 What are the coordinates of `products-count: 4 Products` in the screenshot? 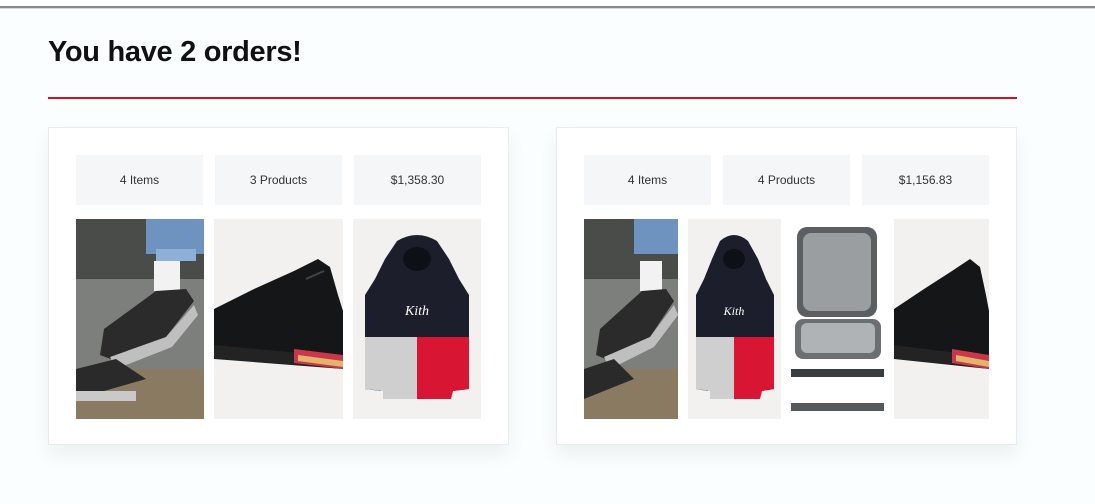 It's located at (786, 180).